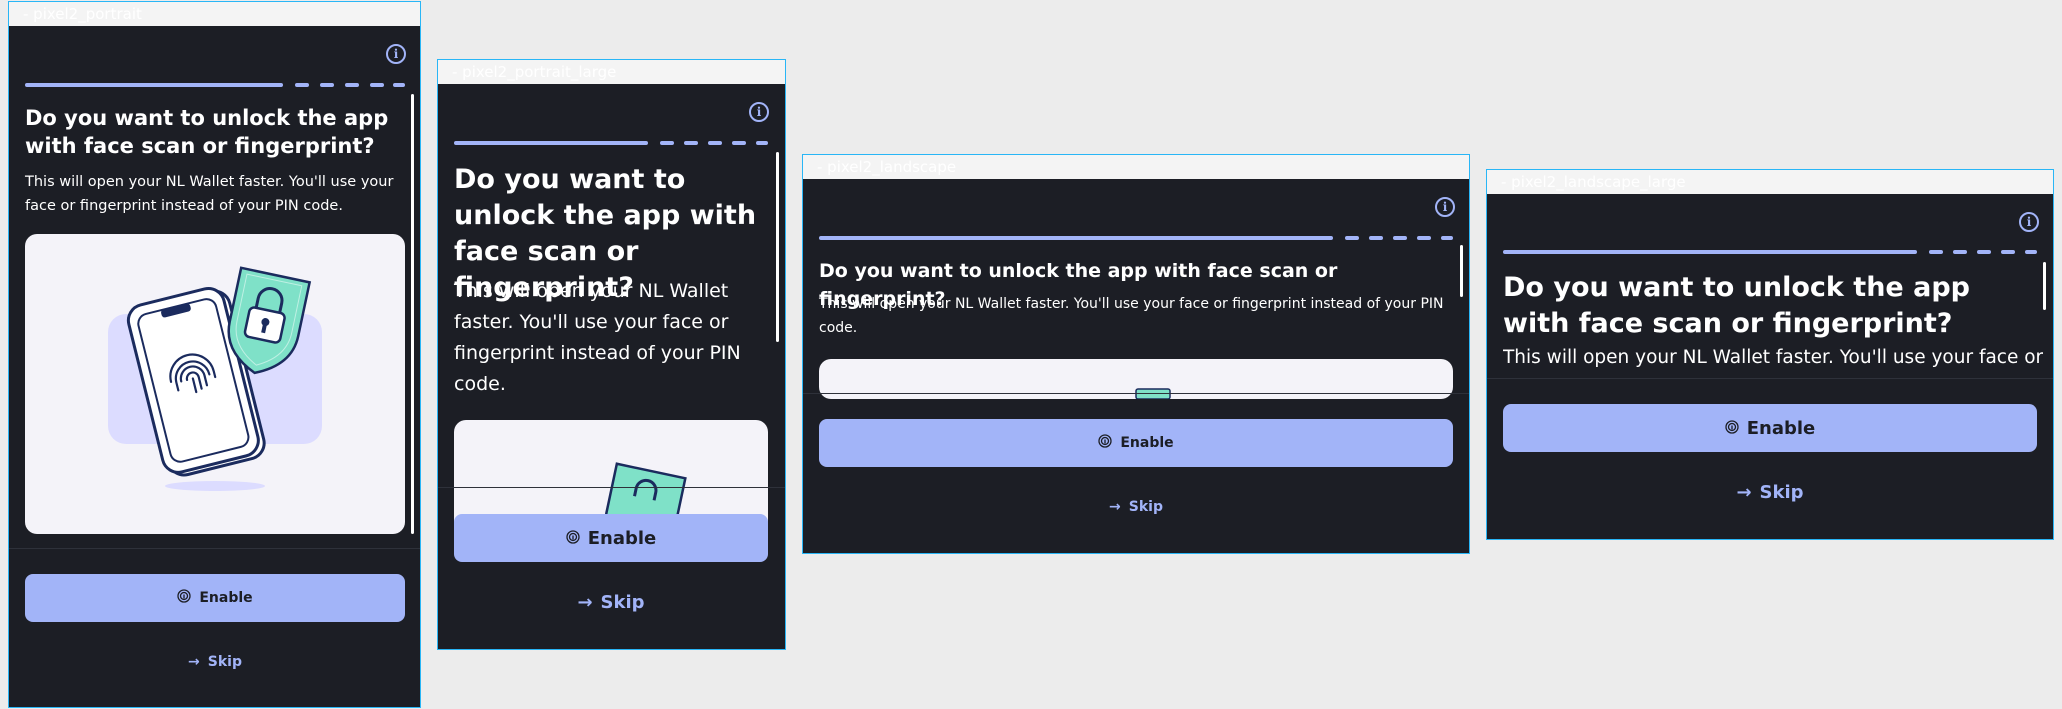  Describe the element at coordinates (611, 72) in the screenshot. I see `device-label: - pixel2_portrait_large` at that location.